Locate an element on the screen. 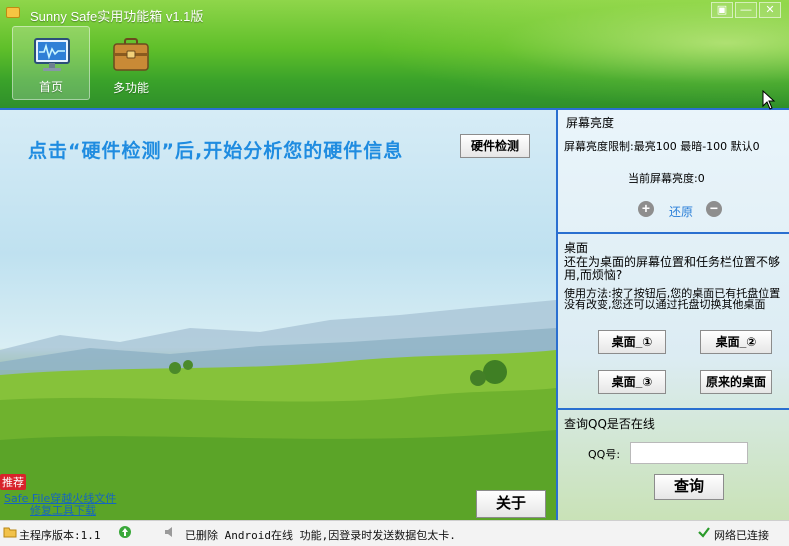 The width and height of the screenshot is (789, 546). desktop-usage: 使用方法:按了按钮后,您的桌面已有托盘位置没有改变,您还可以通过托盘切换其他桌面 is located at coordinates (672, 299).